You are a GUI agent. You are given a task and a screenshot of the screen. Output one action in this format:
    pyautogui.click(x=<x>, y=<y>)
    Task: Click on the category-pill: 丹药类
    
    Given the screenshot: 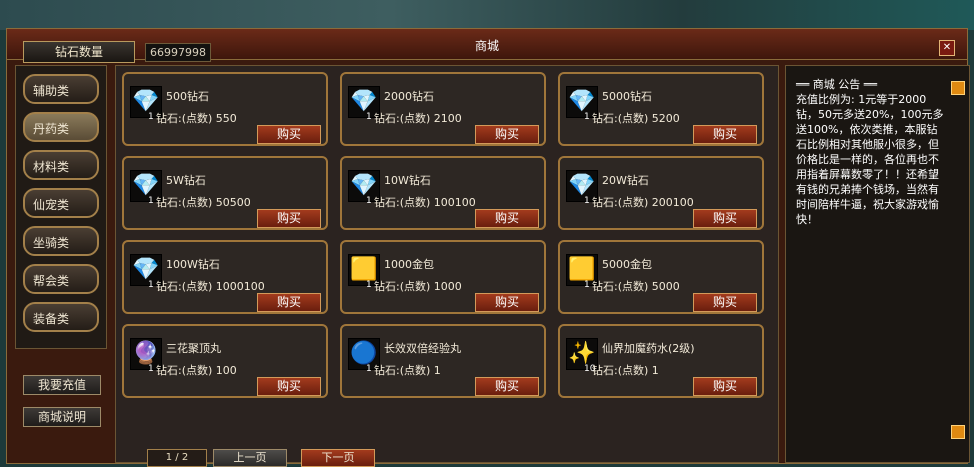 What is the action you would take?
    pyautogui.click(x=61, y=127)
    